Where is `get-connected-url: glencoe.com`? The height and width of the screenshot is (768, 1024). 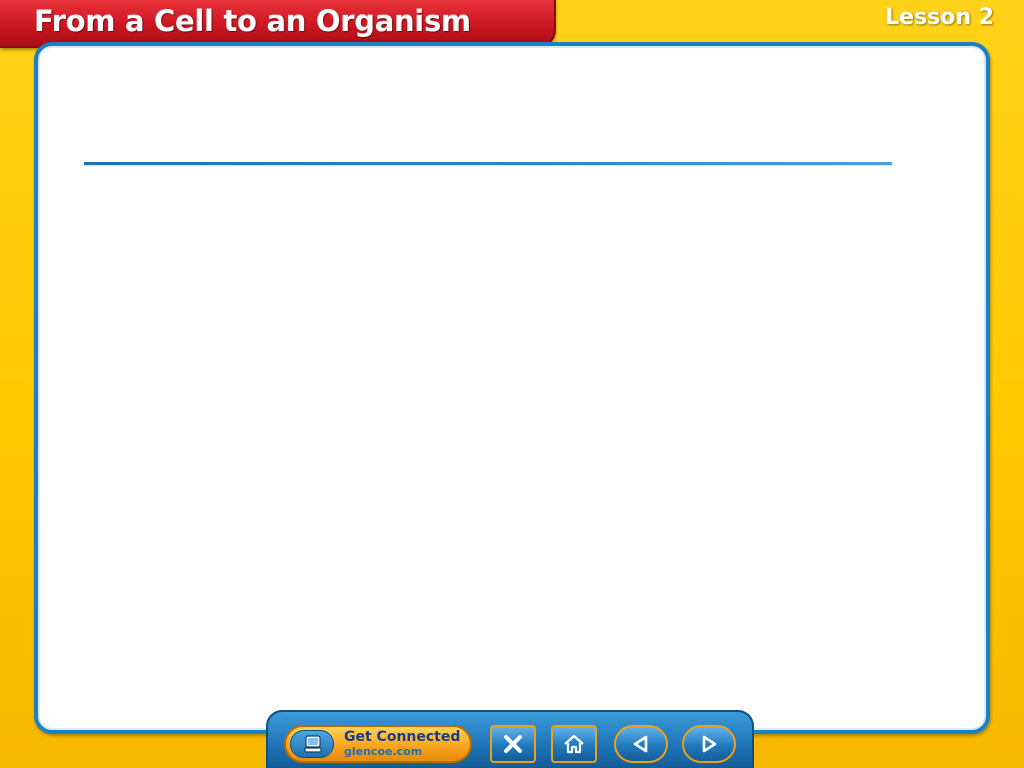
get-connected-url: glencoe.com is located at coordinates (383, 751).